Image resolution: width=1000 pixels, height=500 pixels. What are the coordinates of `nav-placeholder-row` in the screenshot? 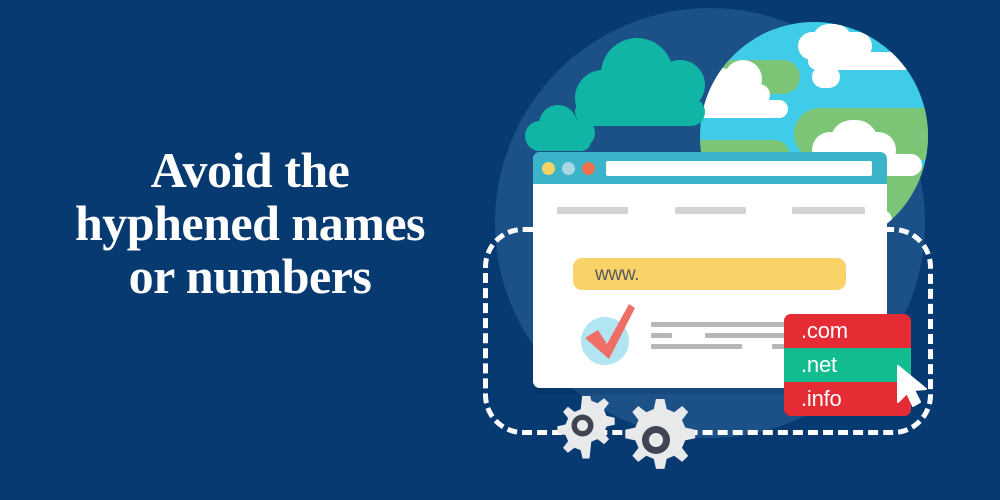 It's located at (711, 210).